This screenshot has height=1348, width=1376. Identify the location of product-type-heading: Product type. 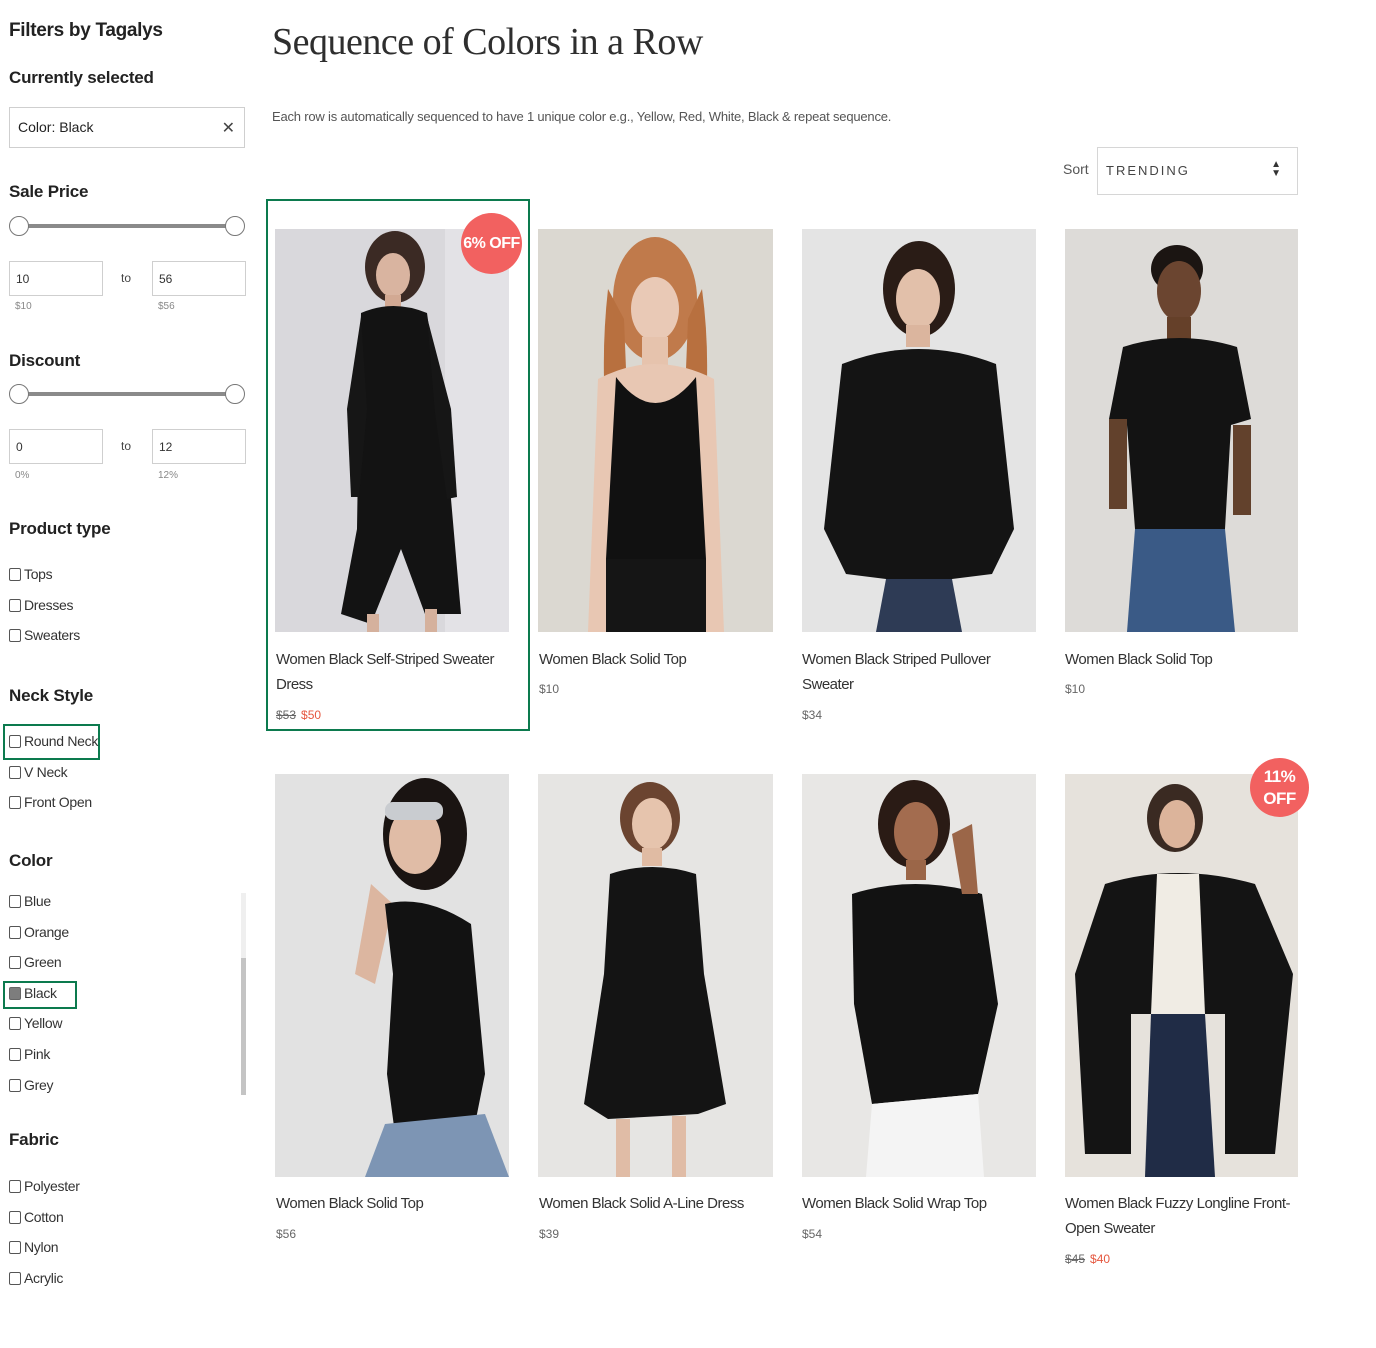
(60, 528).